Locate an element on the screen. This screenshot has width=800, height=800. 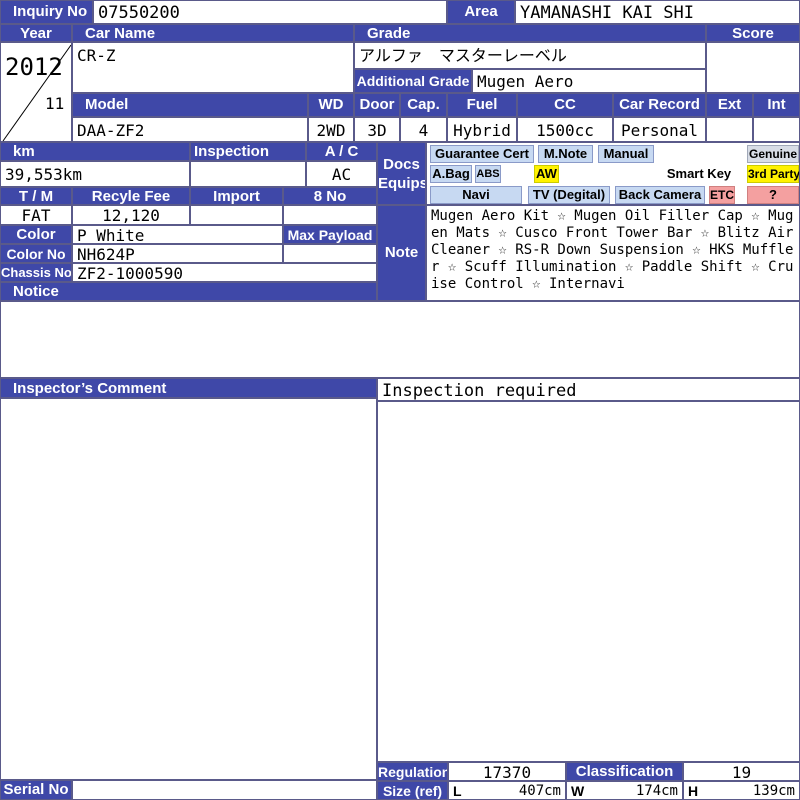
classification-value: 19 is located at coordinates (741, 771).